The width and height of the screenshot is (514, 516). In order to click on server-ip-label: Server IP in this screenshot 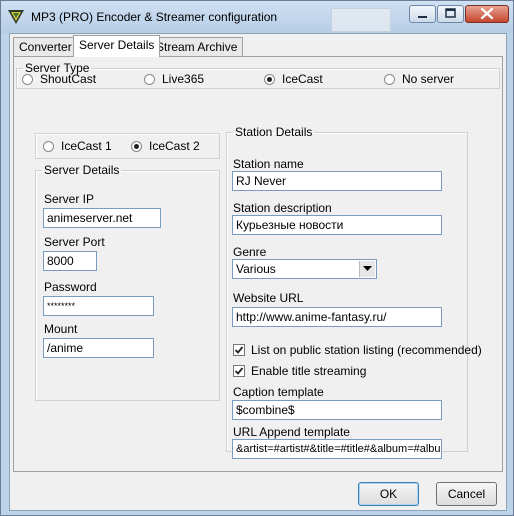, I will do `click(69, 199)`.